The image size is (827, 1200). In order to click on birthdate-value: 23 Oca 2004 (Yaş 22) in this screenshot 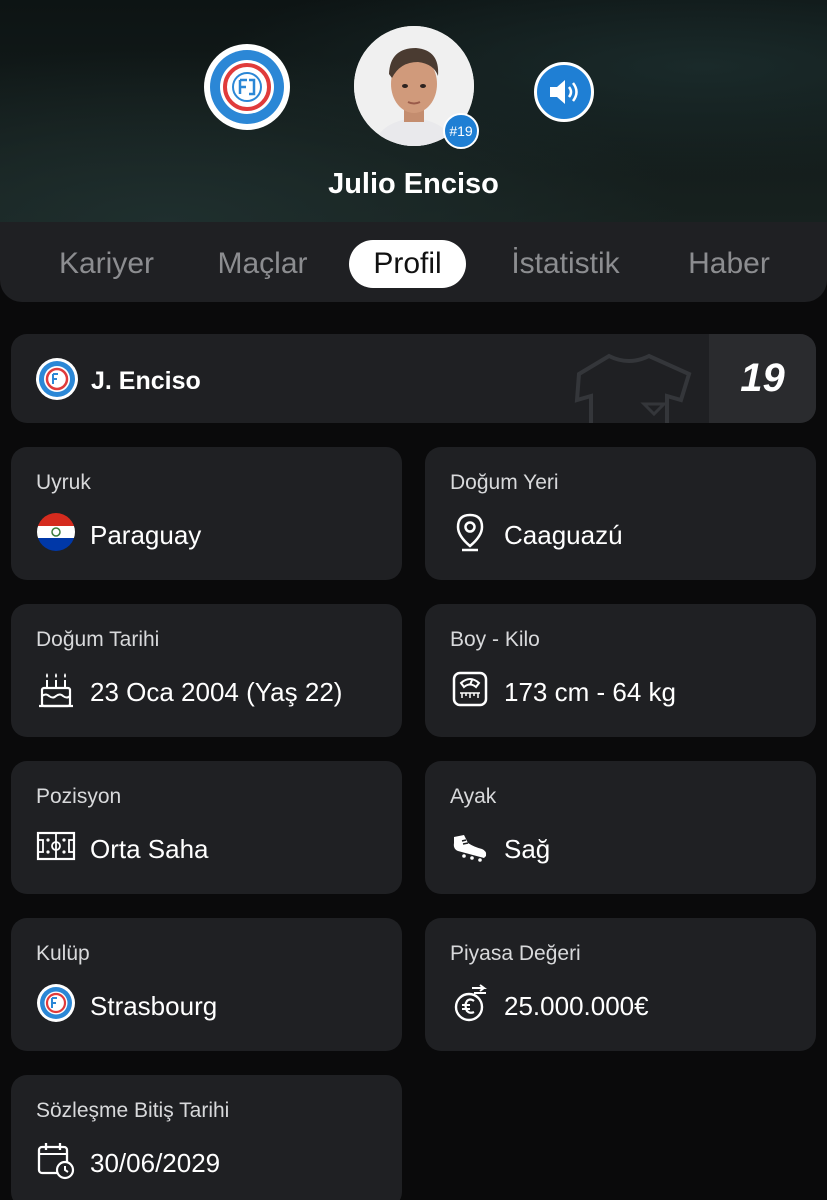, I will do `click(216, 692)`.